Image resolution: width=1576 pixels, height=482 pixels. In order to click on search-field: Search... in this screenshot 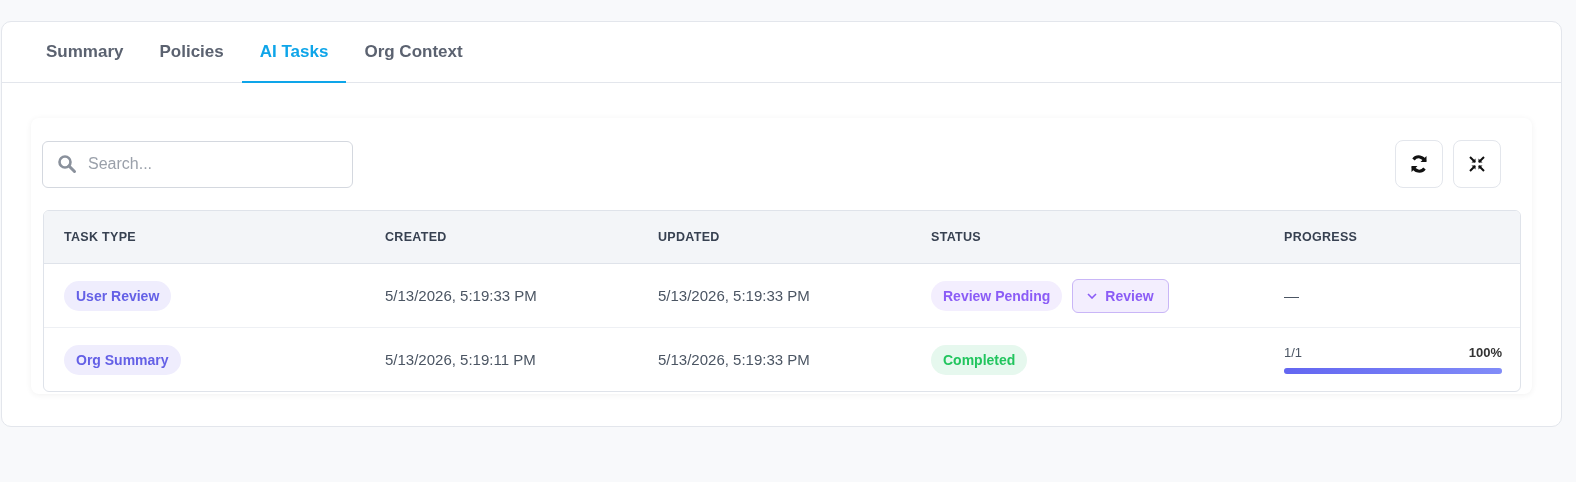, I will do `click(197, 164)`.